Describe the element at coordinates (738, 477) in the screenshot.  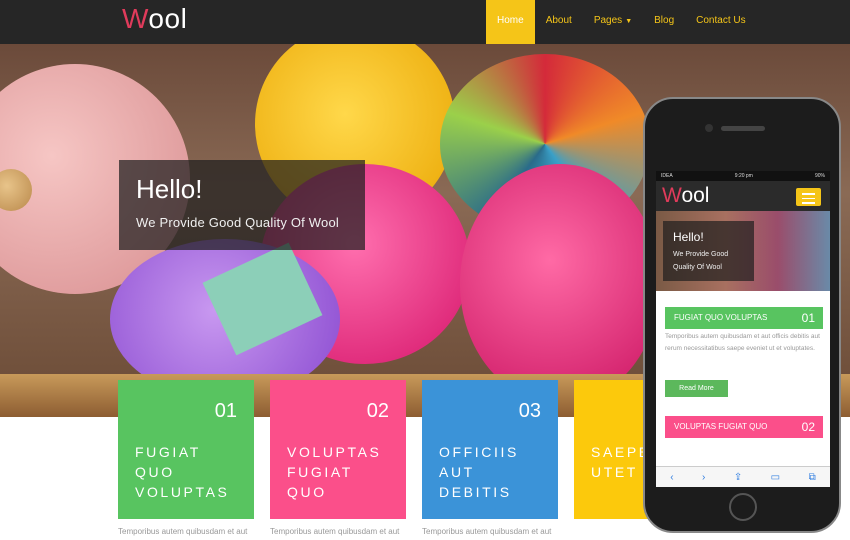
I see `share-icon: ⇪` at that location.